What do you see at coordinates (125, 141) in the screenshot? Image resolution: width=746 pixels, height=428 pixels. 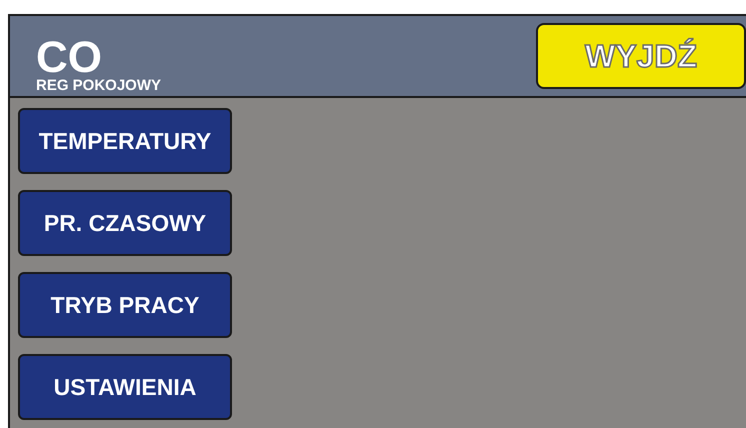 I see `menu-button: TEMPERATURY` at bounding box center [125, 141].